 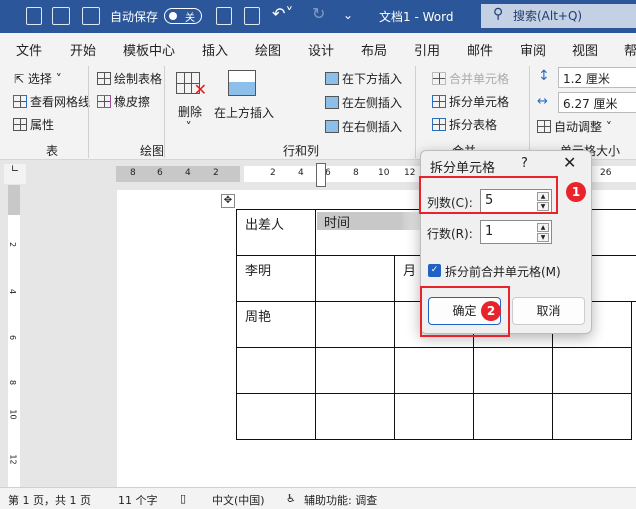 What do you see at coordinates (83, 49) in the screenshot?
I see `tab-home: 开始` at bounding box center [83, 49].